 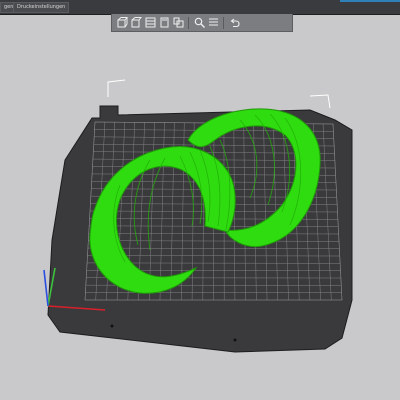 What do you see at coordinates (46, 288) in the screenshot?
I see `z-axis-blue` at bounding box center [46, 288].